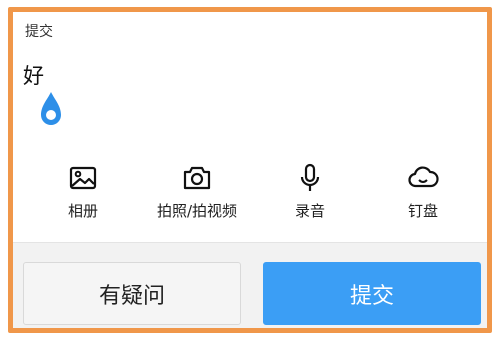  Describe the element at coordinates (132, 293) in the screenshot. I see `question-button: 有疑问` at that location.